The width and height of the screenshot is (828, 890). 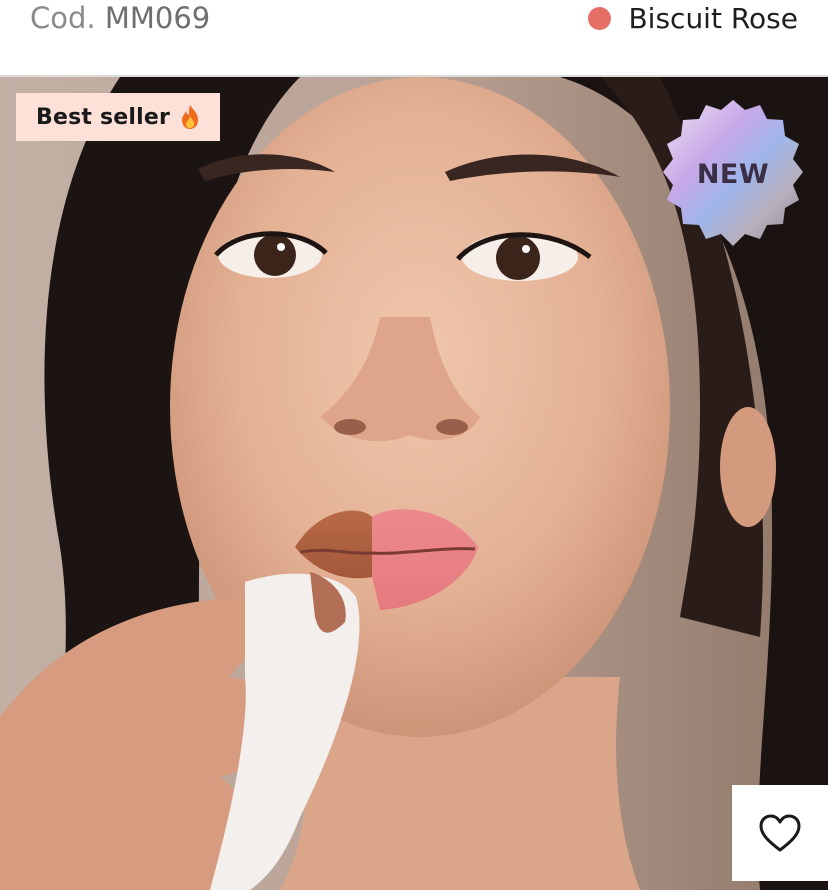 I want to click on wishlist-button, so click(x=780, y=833).